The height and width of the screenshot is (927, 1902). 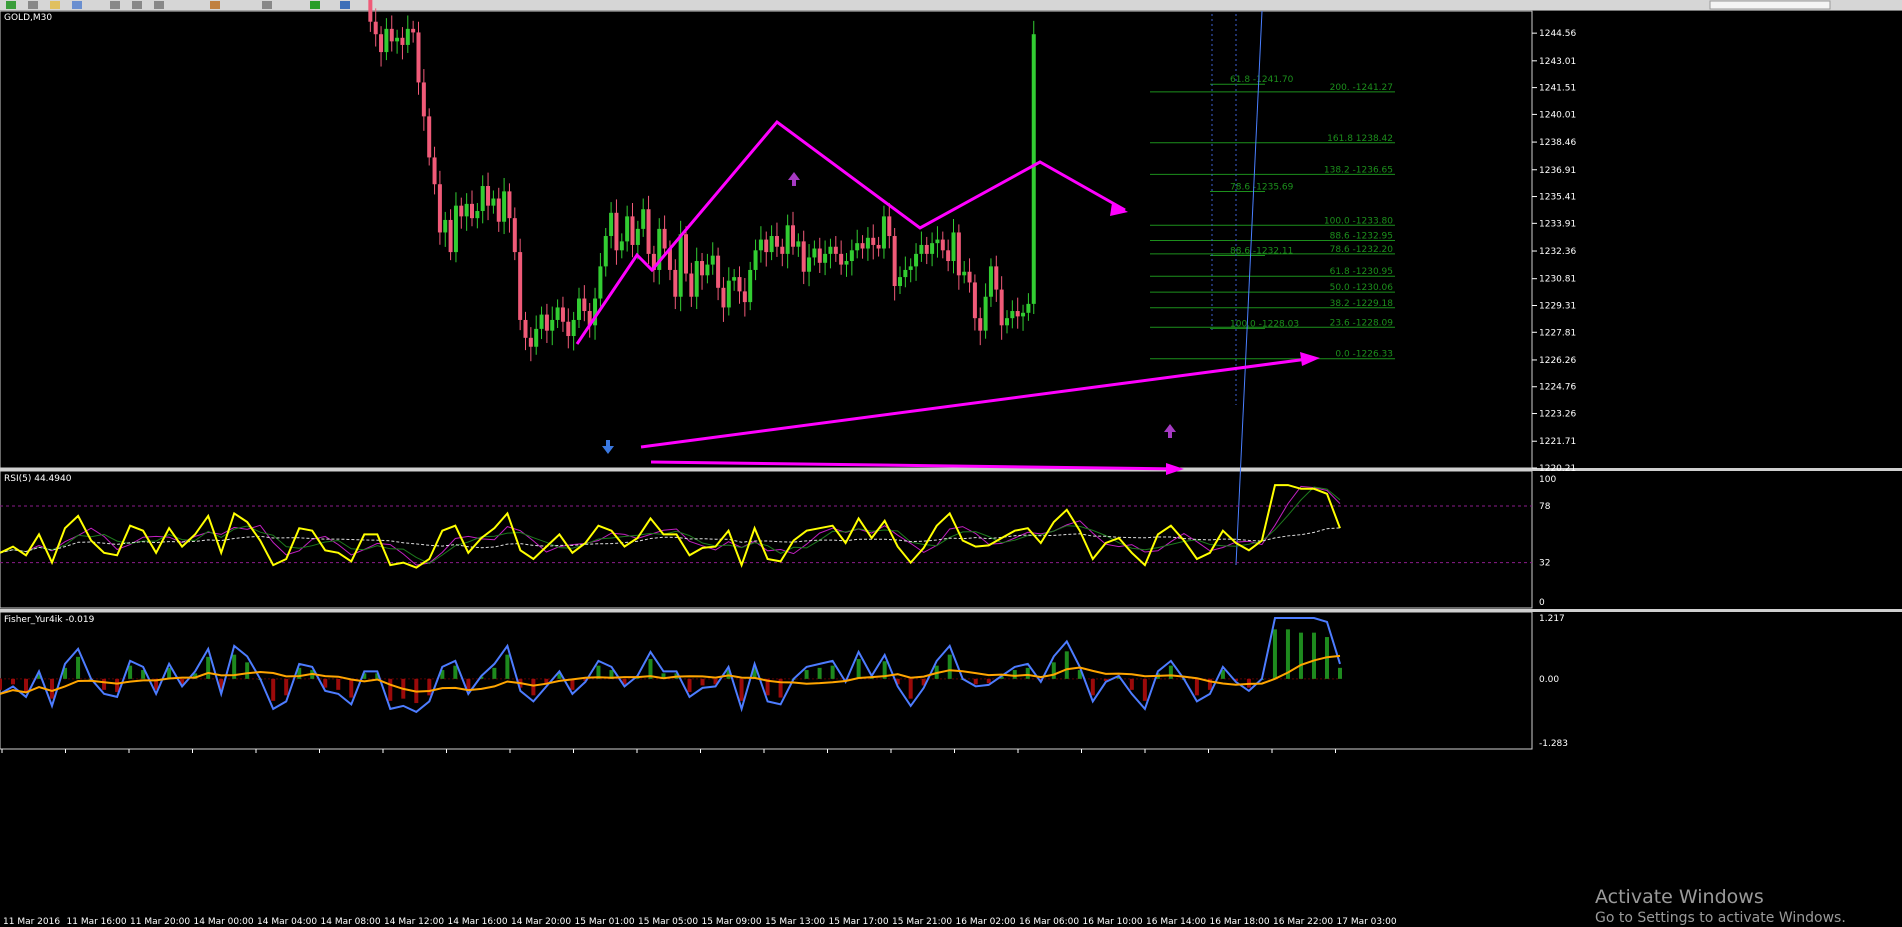 I want to click on search-field, so click(x=1770, y=5).